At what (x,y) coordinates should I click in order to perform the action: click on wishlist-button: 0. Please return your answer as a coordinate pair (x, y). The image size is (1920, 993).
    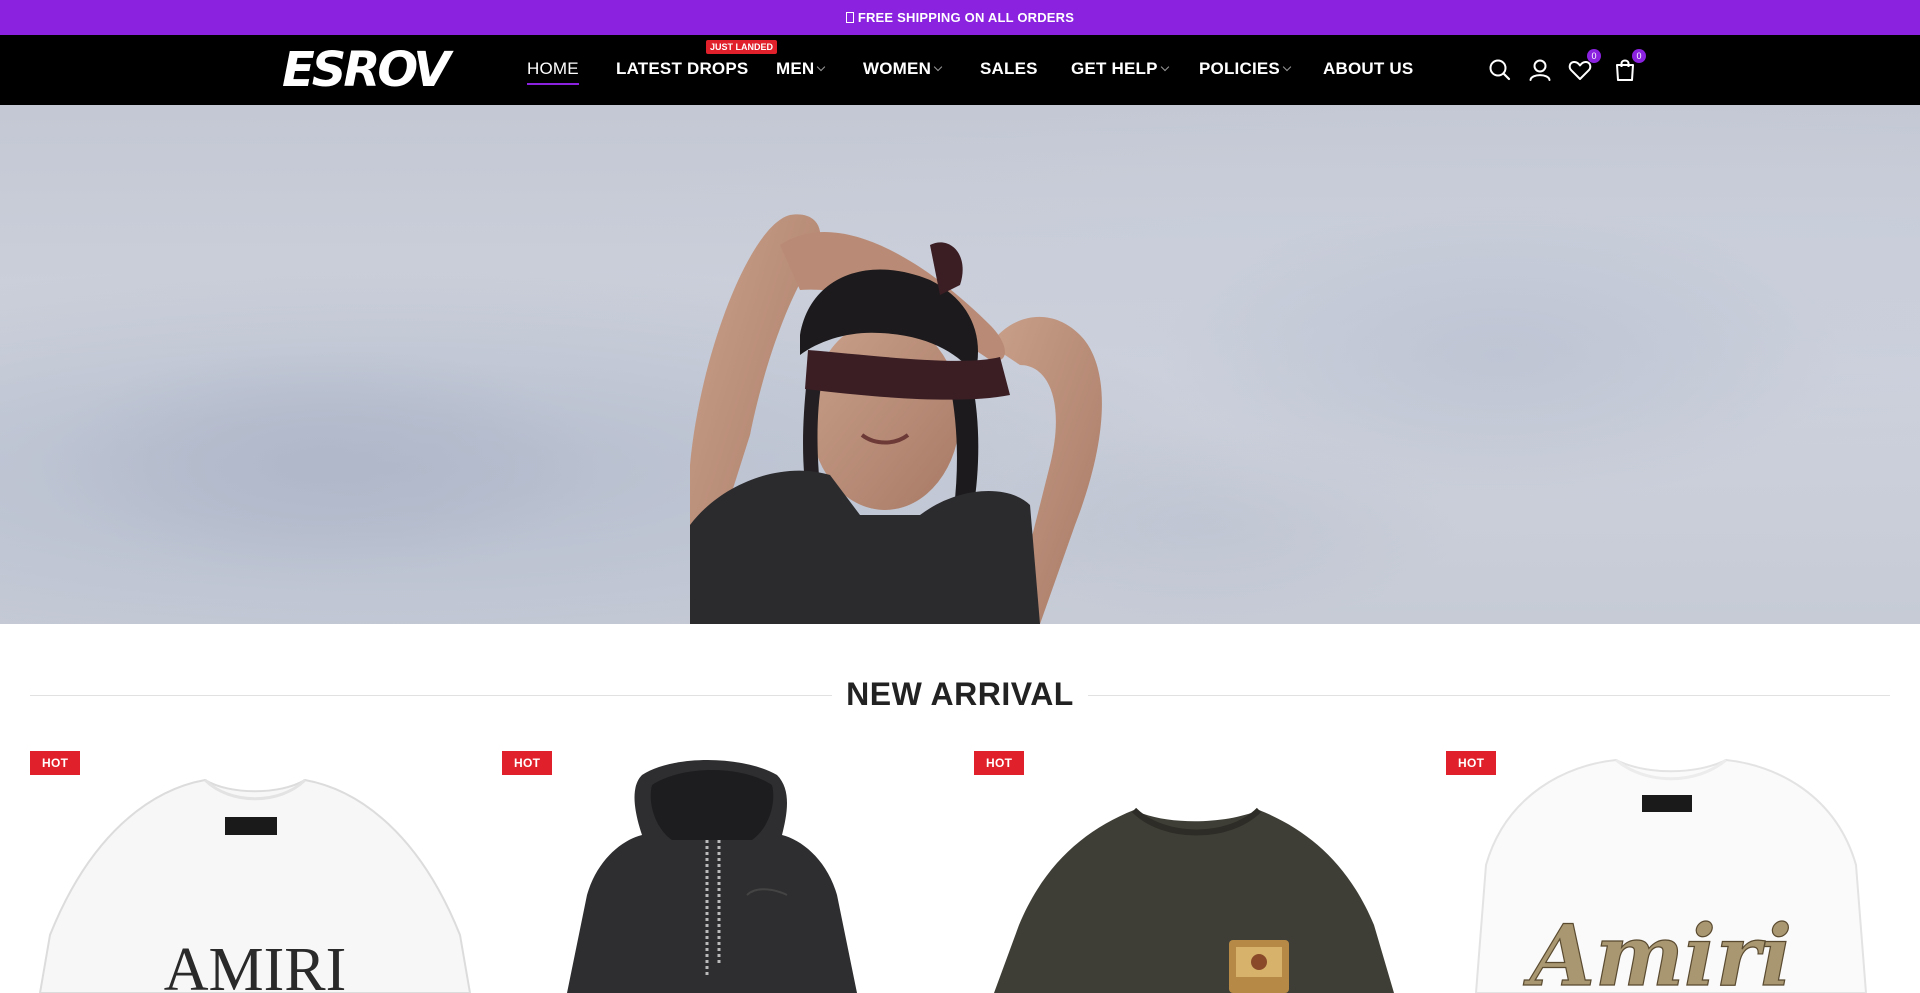
    Looking at the image, I should click on (1584, 66).